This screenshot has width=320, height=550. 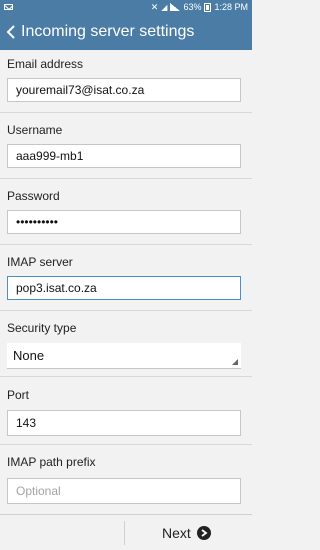 What do you see at coordinates (208, 7) in the screenshot?
I see `battery-icon` at bounding box center [208, 7].